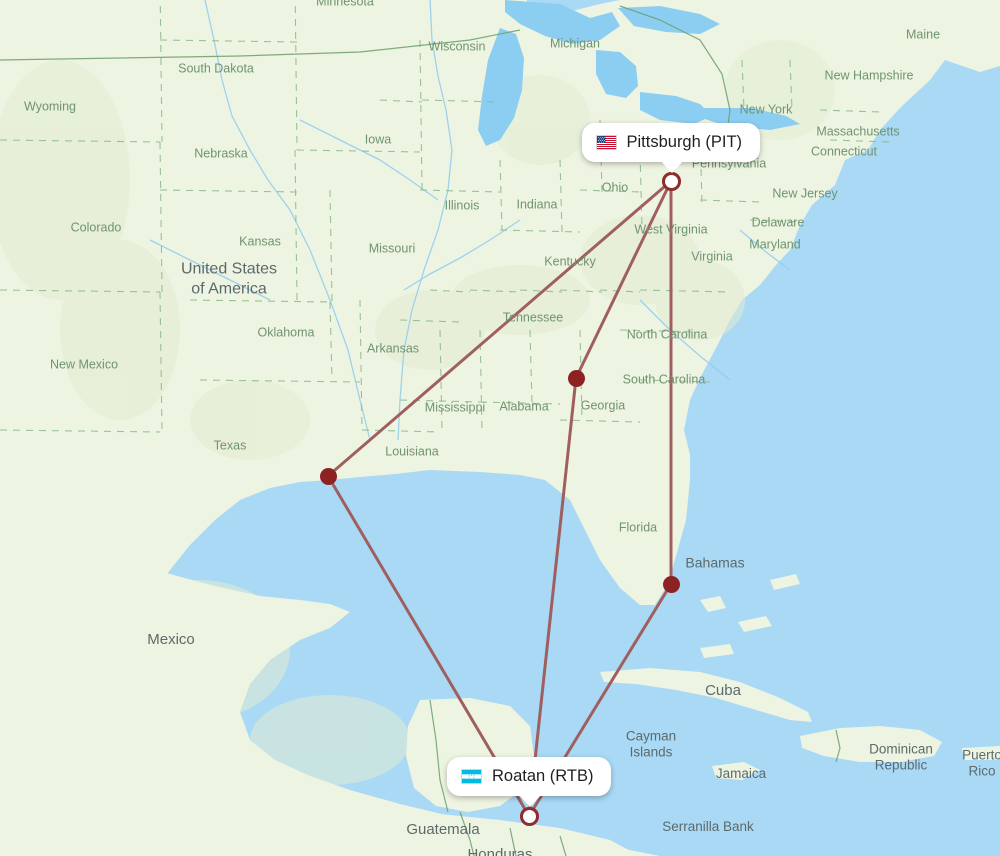 The height and width of the screenshot is (856, 1000). I want to click on us-flag-icon, so click(606, 142).